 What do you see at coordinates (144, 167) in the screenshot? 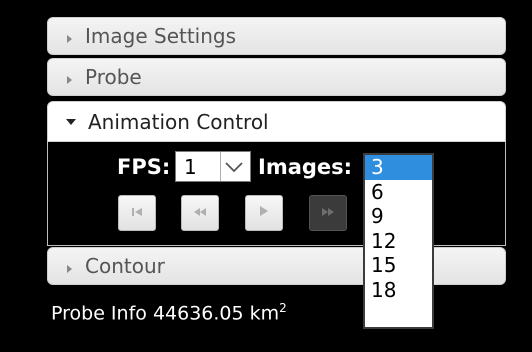
I see `fps-label: FPS:` at bounding box center [144, 167].